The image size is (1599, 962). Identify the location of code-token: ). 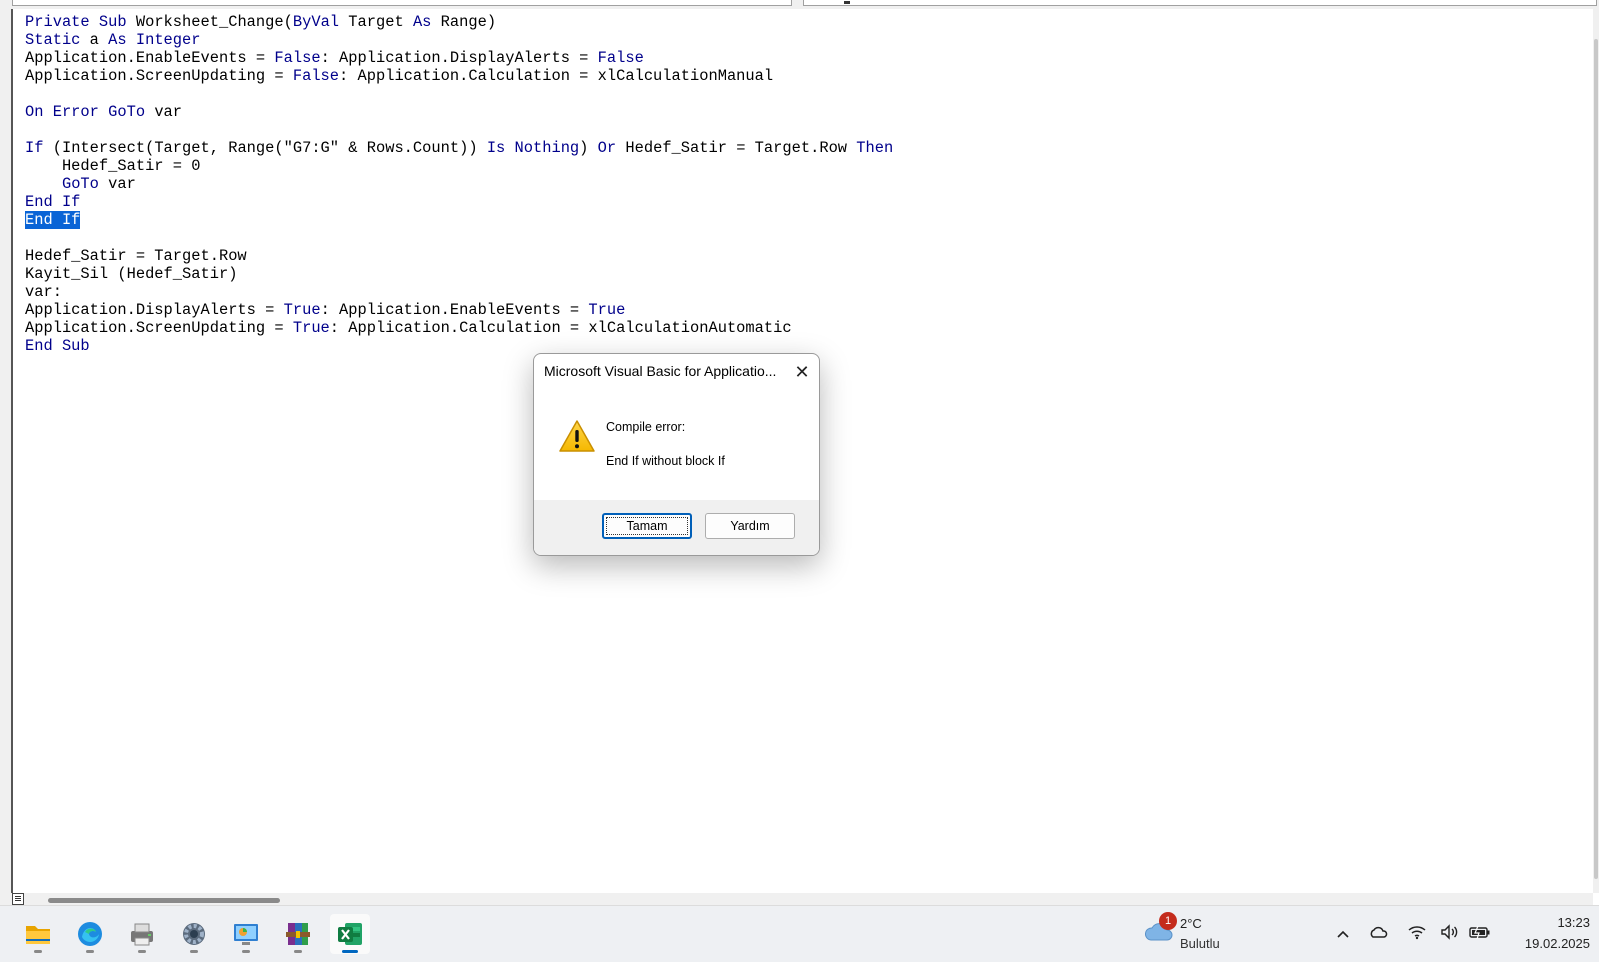
(588, 148).